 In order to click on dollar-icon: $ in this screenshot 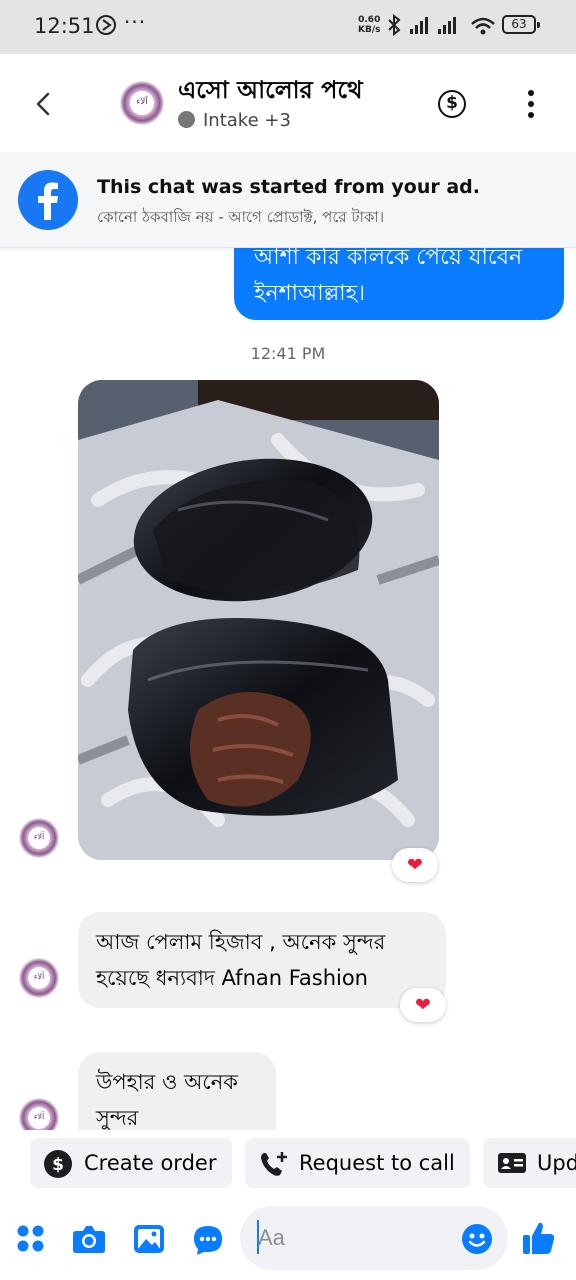, I will do `click(452, 103)`.